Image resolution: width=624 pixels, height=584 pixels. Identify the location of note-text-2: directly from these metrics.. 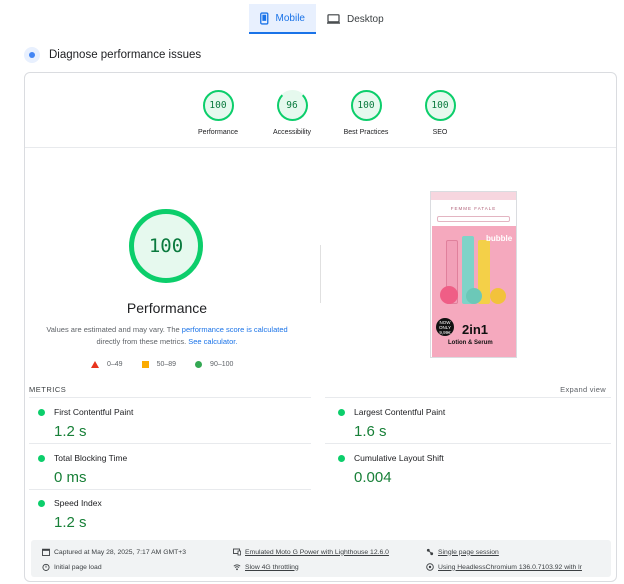
(142, 341).